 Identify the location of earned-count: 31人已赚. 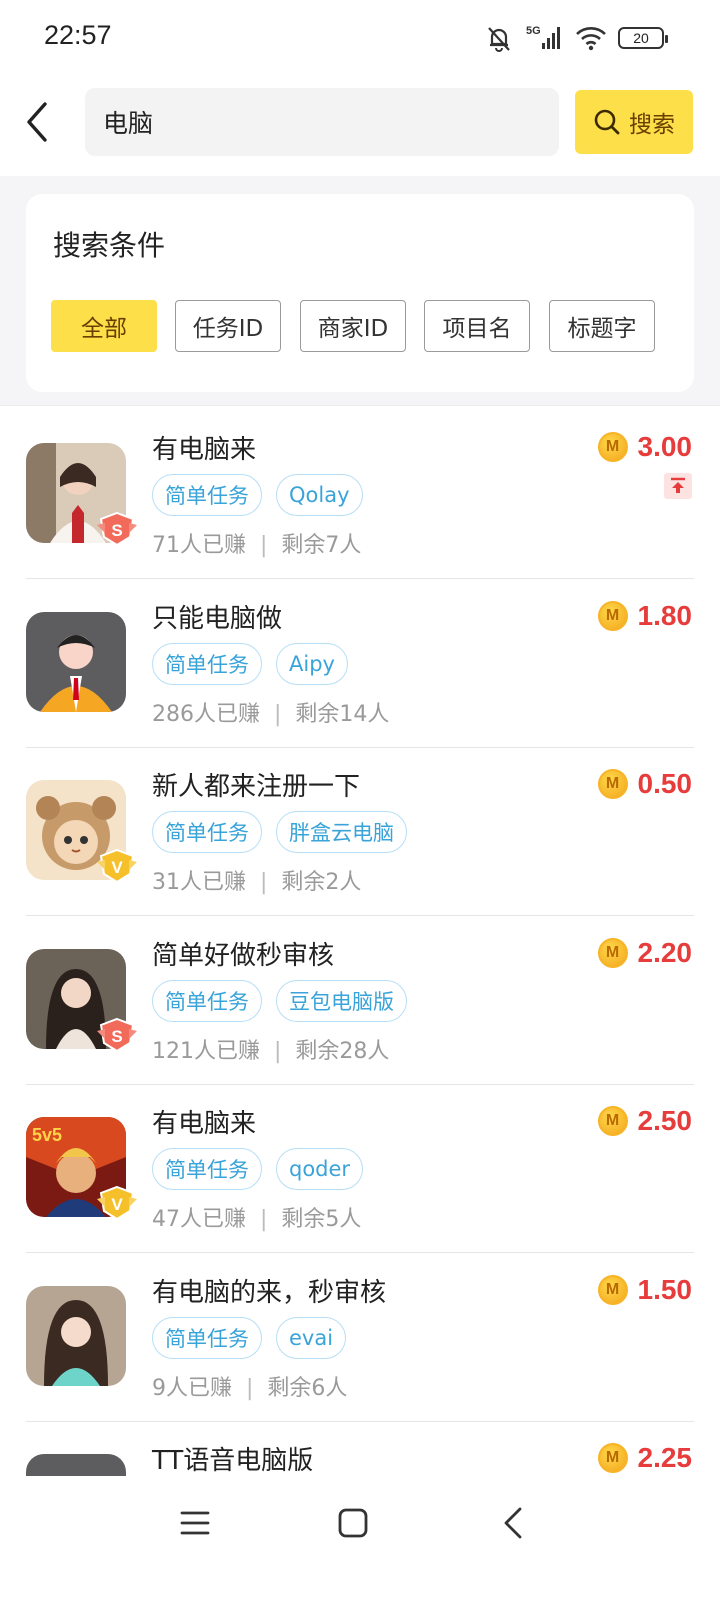
(199, 882).